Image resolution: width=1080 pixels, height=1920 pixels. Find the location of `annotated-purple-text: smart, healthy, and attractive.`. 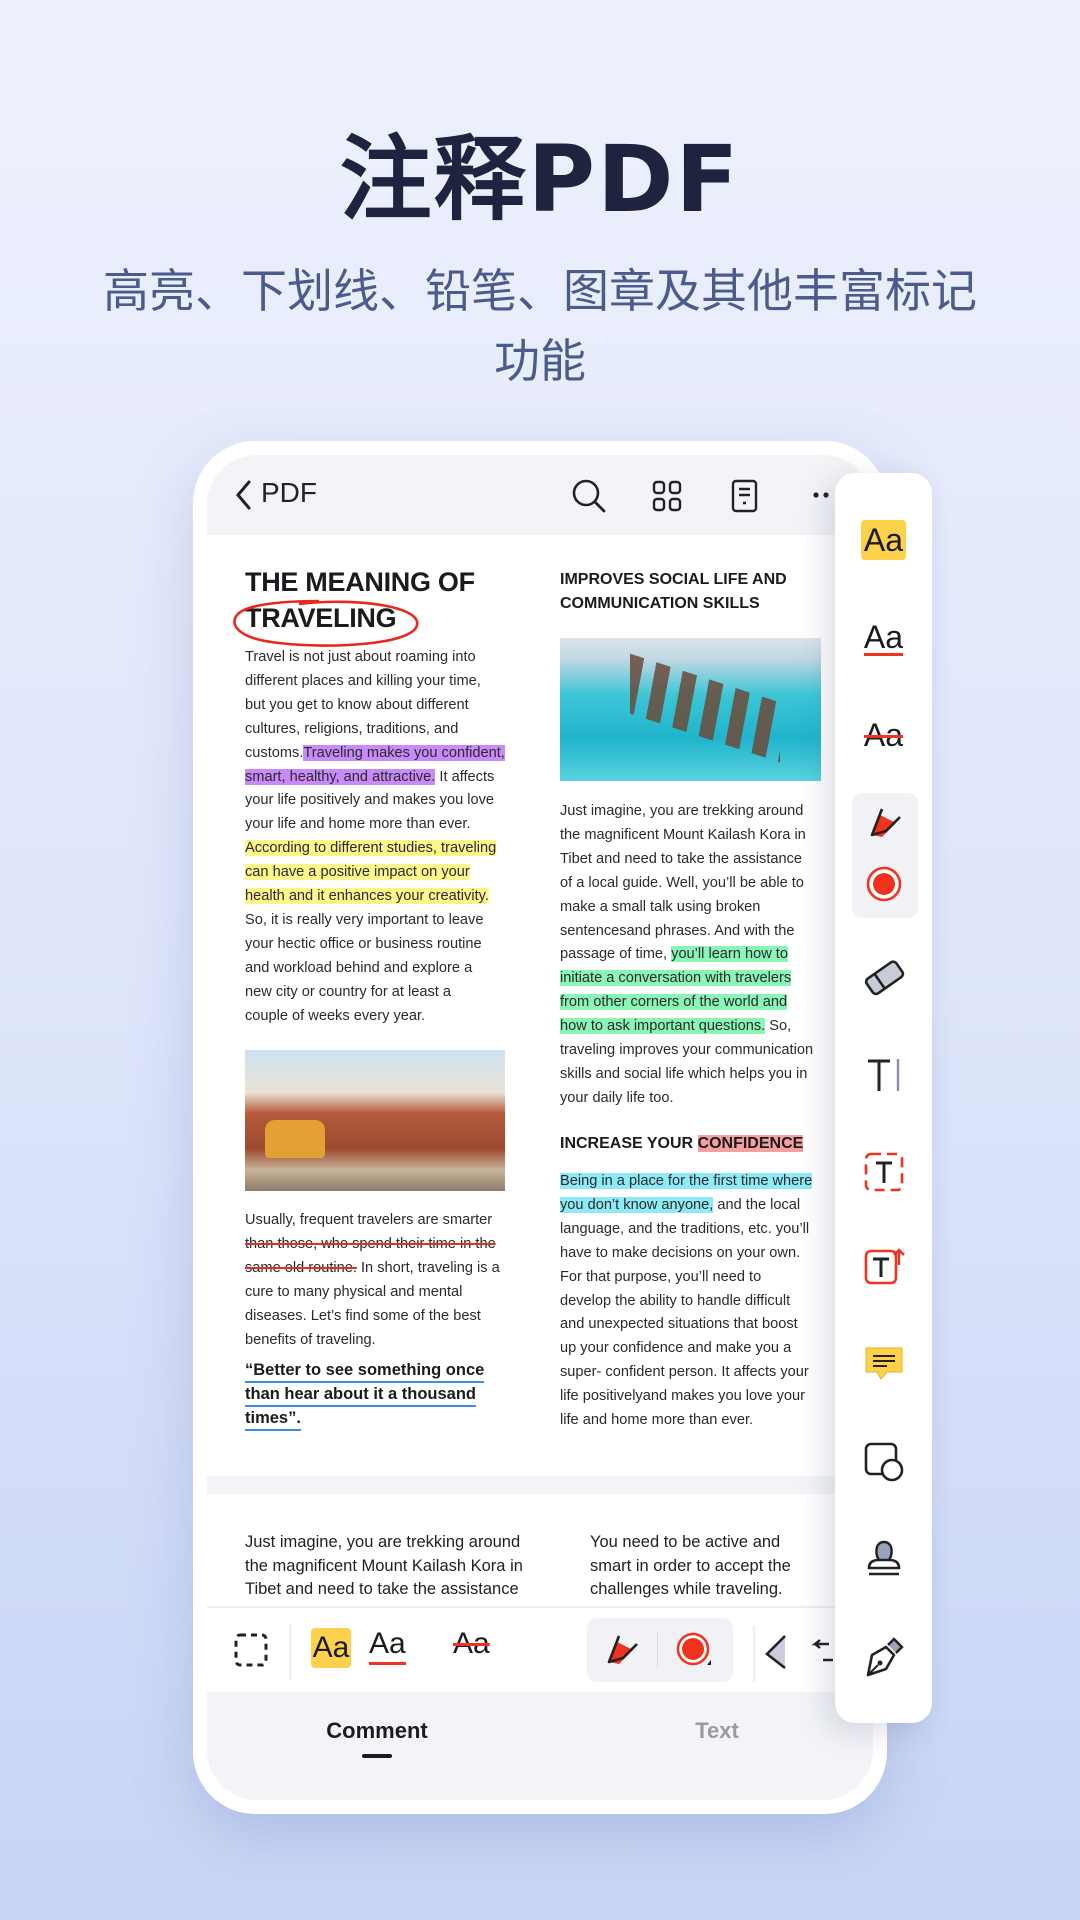

annotated-purple-text: smart, healthy, and attractive. is located at coordinates (340, 776).